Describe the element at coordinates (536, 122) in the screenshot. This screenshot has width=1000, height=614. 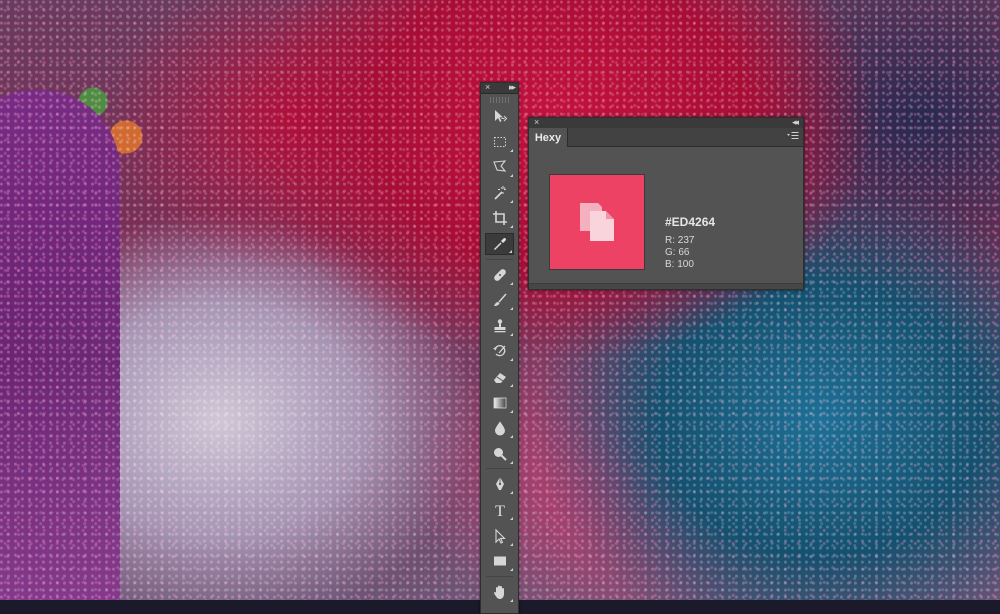
I see `hexy-panel-close-icon: ×` at that location.